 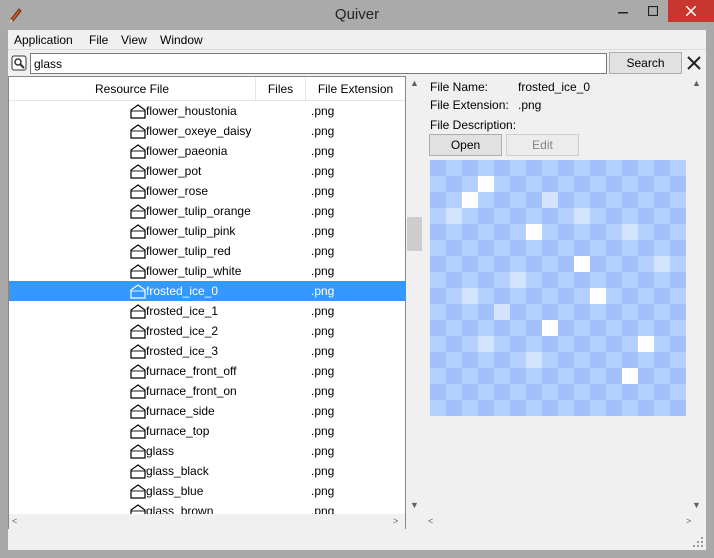 What do you see at coordinates (98, 40) in the screenshot?
I see `menu-file: File` at bounding box center [98, 40].